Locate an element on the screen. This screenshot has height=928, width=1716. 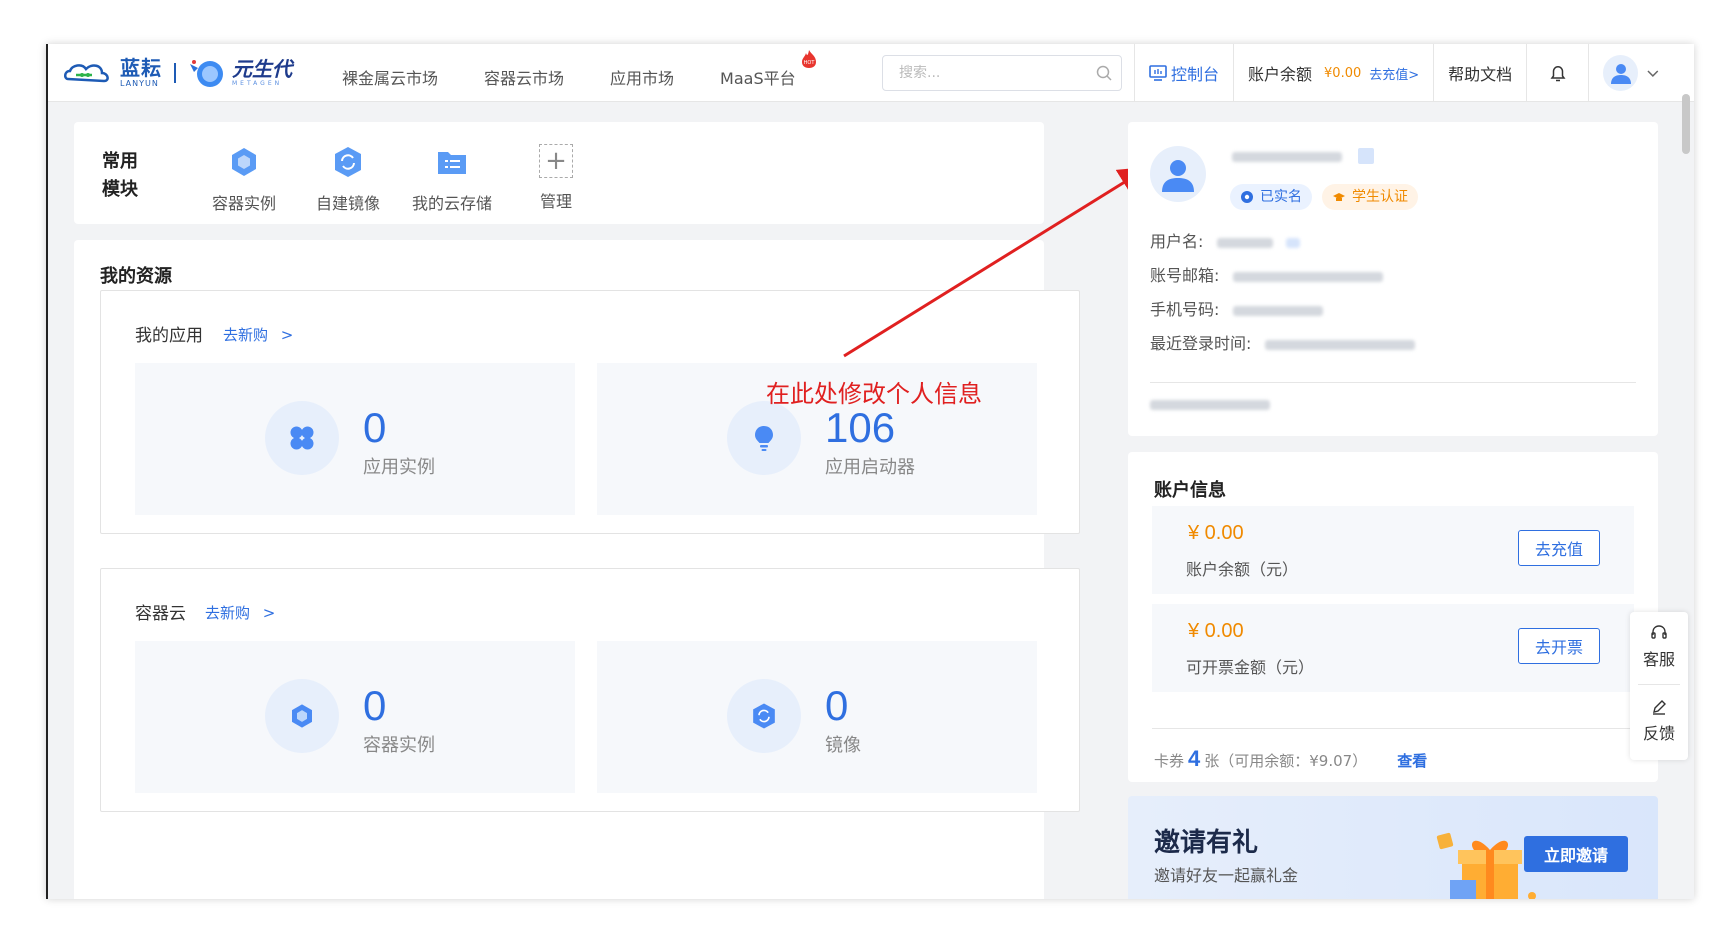
balance-cell: 账户余额 ¥0.00 去充值> is located at coordinates (1333, 73).